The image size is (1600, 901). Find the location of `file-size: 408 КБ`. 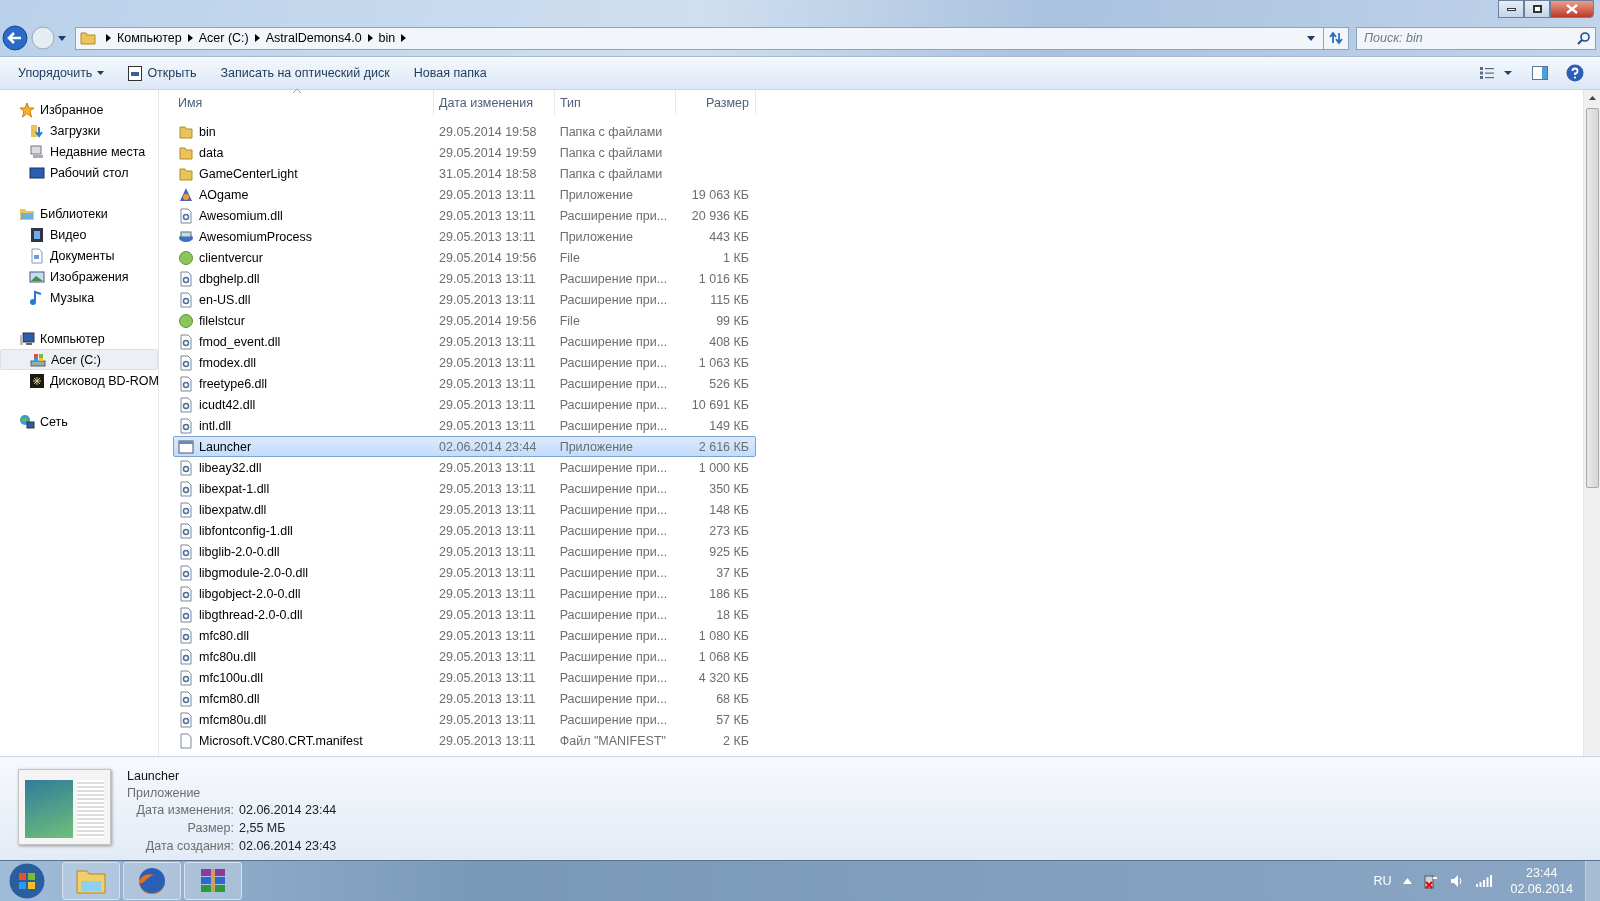

file-size: 408 КБ is located at coordinates (729, 341).